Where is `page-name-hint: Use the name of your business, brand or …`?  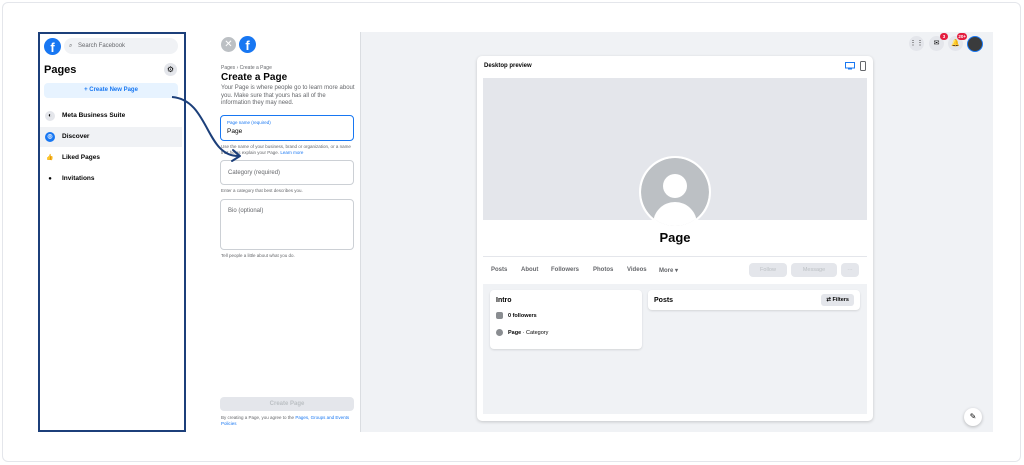
page-name-hint: Use the name of your business, brand or … is located at coordinates (288, 150).